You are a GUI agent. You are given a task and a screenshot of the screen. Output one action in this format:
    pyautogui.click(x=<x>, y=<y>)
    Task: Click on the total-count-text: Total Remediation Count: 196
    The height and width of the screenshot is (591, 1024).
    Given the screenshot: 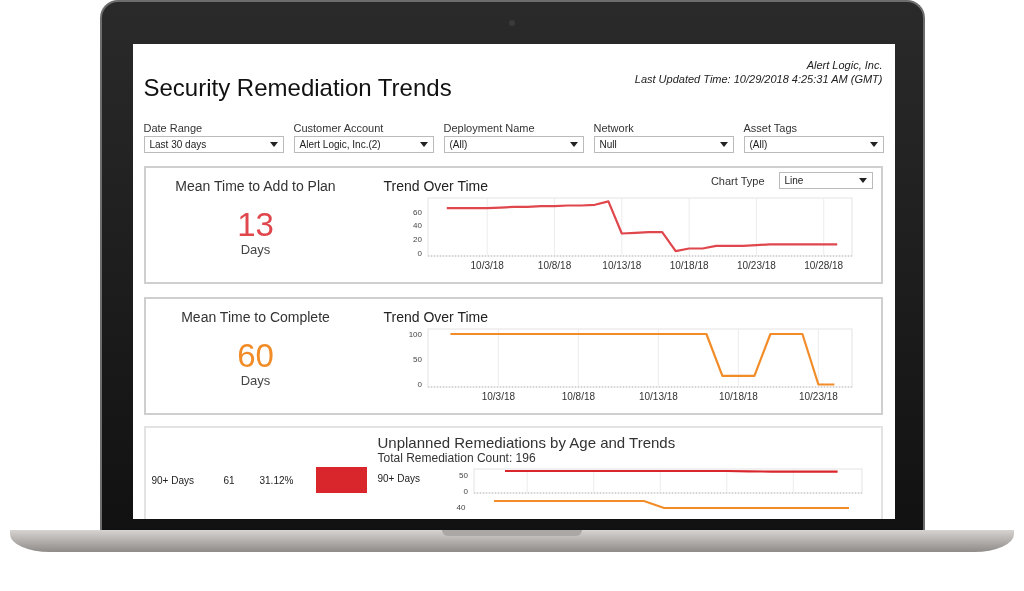 What is the action you would take?
    pyautogui.click(x=457, y=458)
    